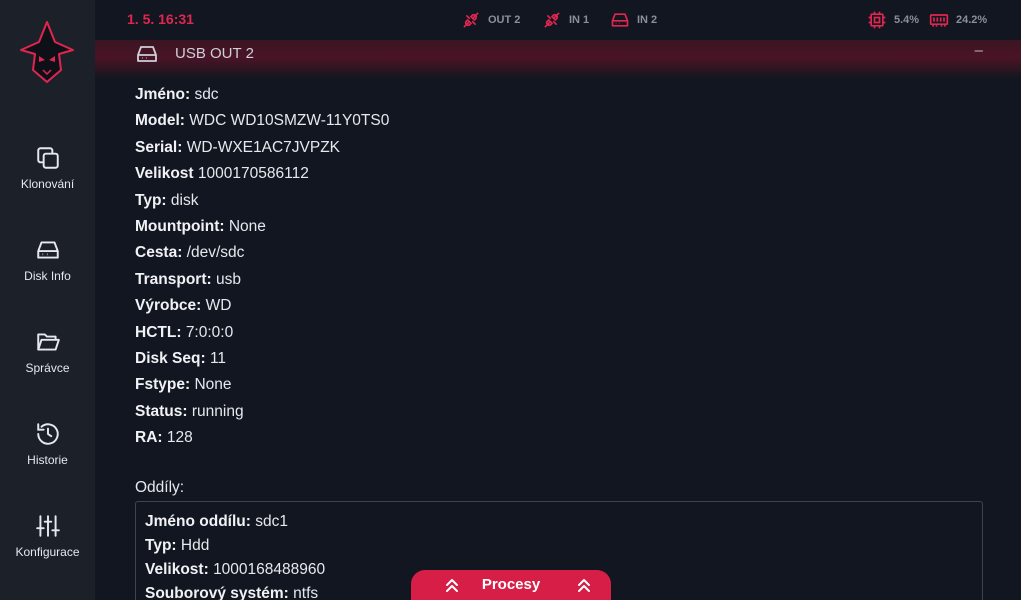 The image size is (1021, 600). I want to click on field-key: Status:, so click(161, 411).